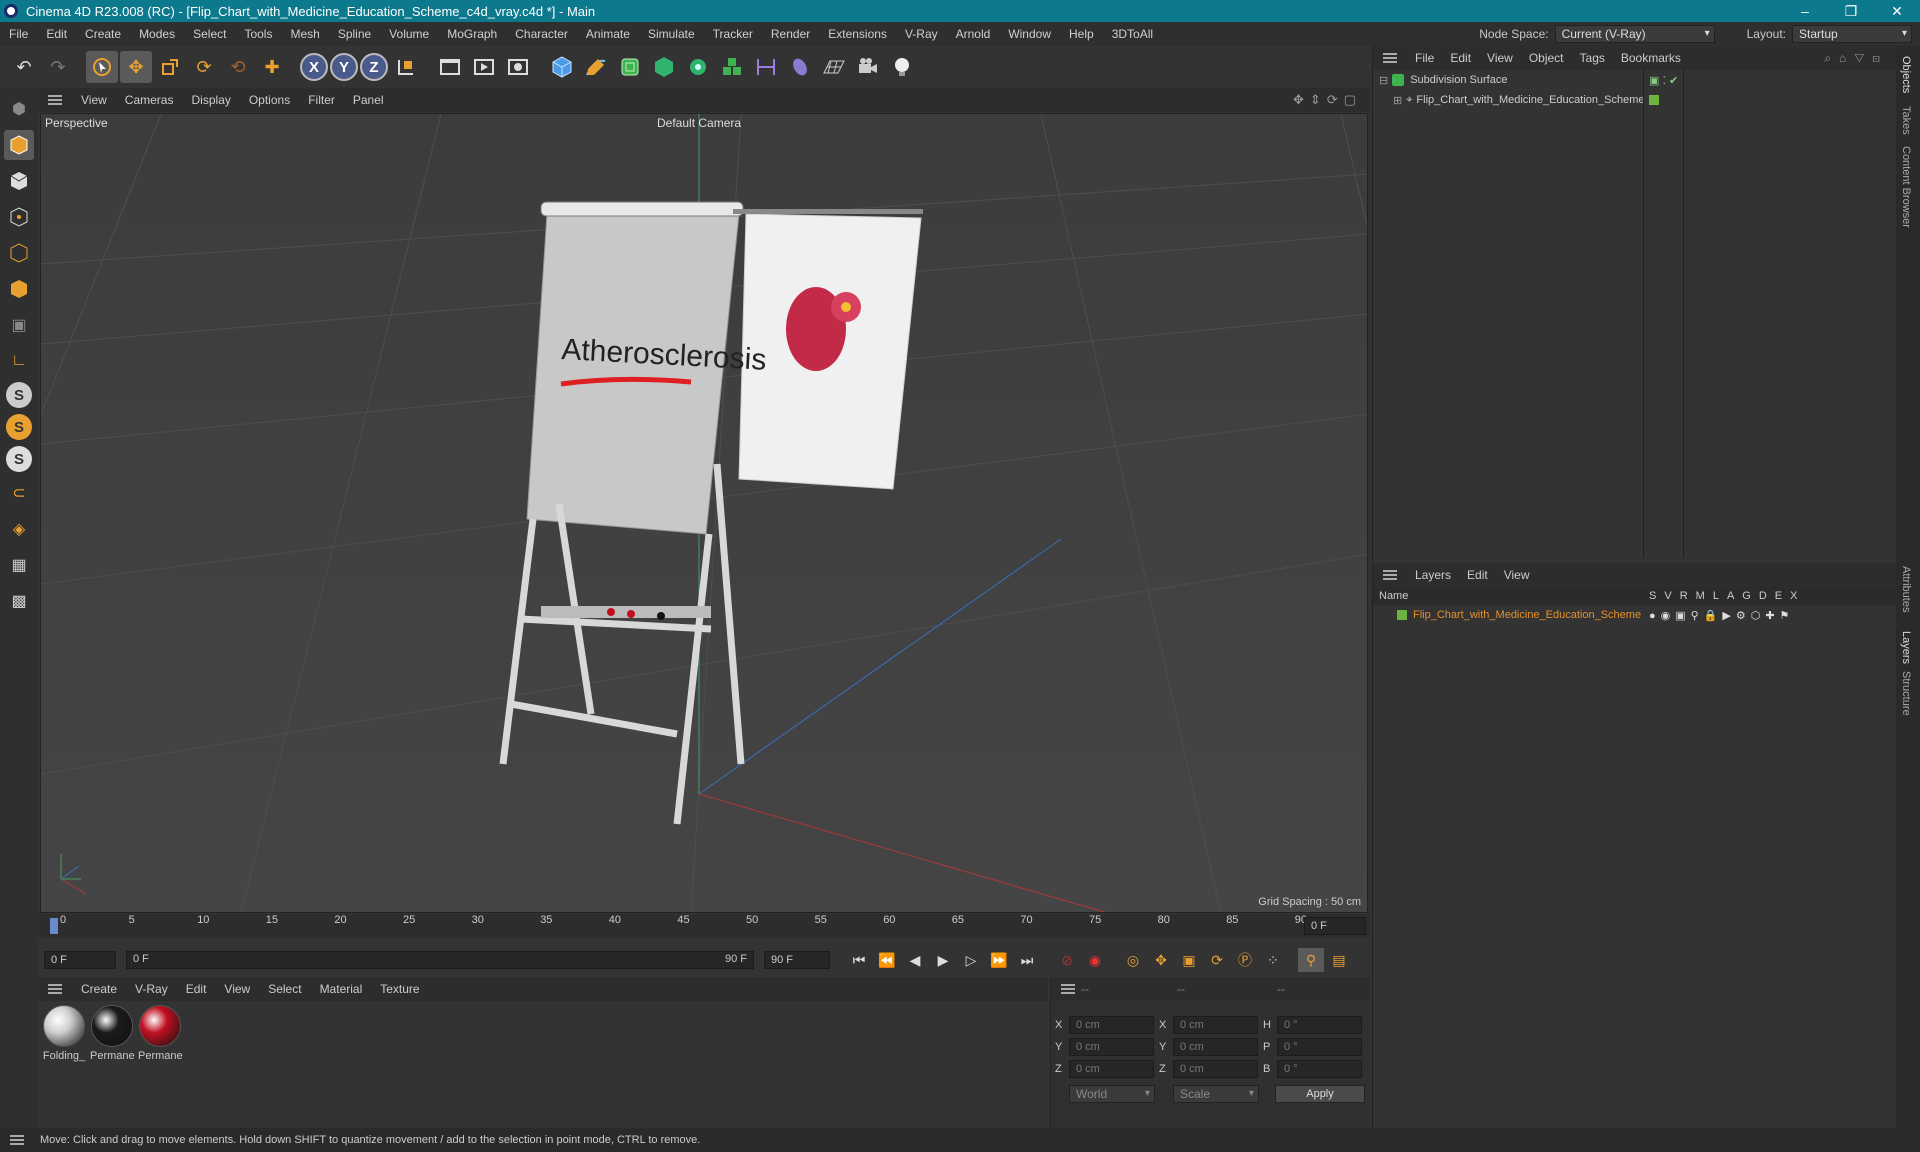  Describe the element at coordinates (800, 67) in the screenshot. I see `environment-icon` at that location.